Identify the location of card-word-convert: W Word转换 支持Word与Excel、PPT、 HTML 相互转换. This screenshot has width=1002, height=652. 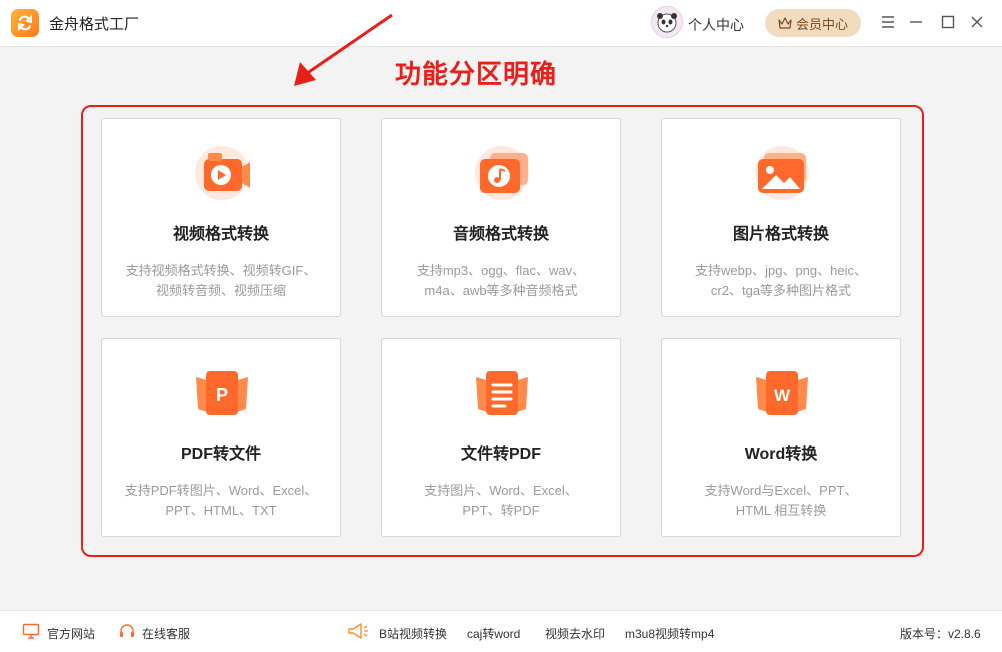
(781, 437).